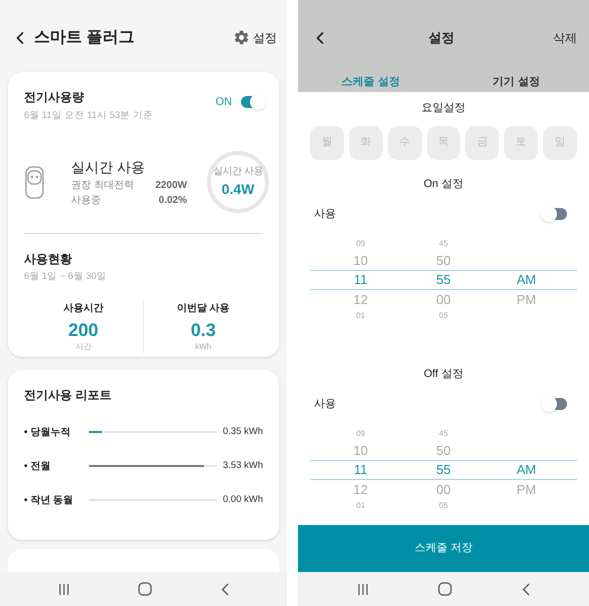  What do you see at coordinates (102, 185) in the screenshot?
I see `stat-label: 권장 최대전력` at bounding box center [102, 185].